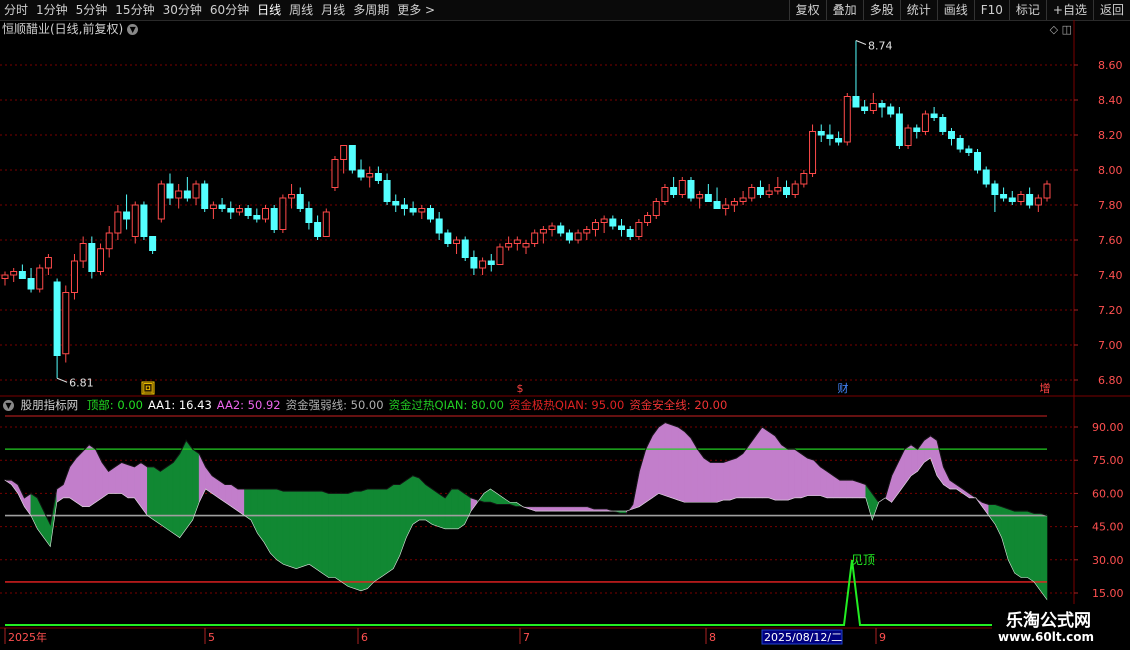  Describe the element at coordinates (566, 405) in the screenshot. I see `indicator-value: 资金极热QIAN: 95.00` at that location.